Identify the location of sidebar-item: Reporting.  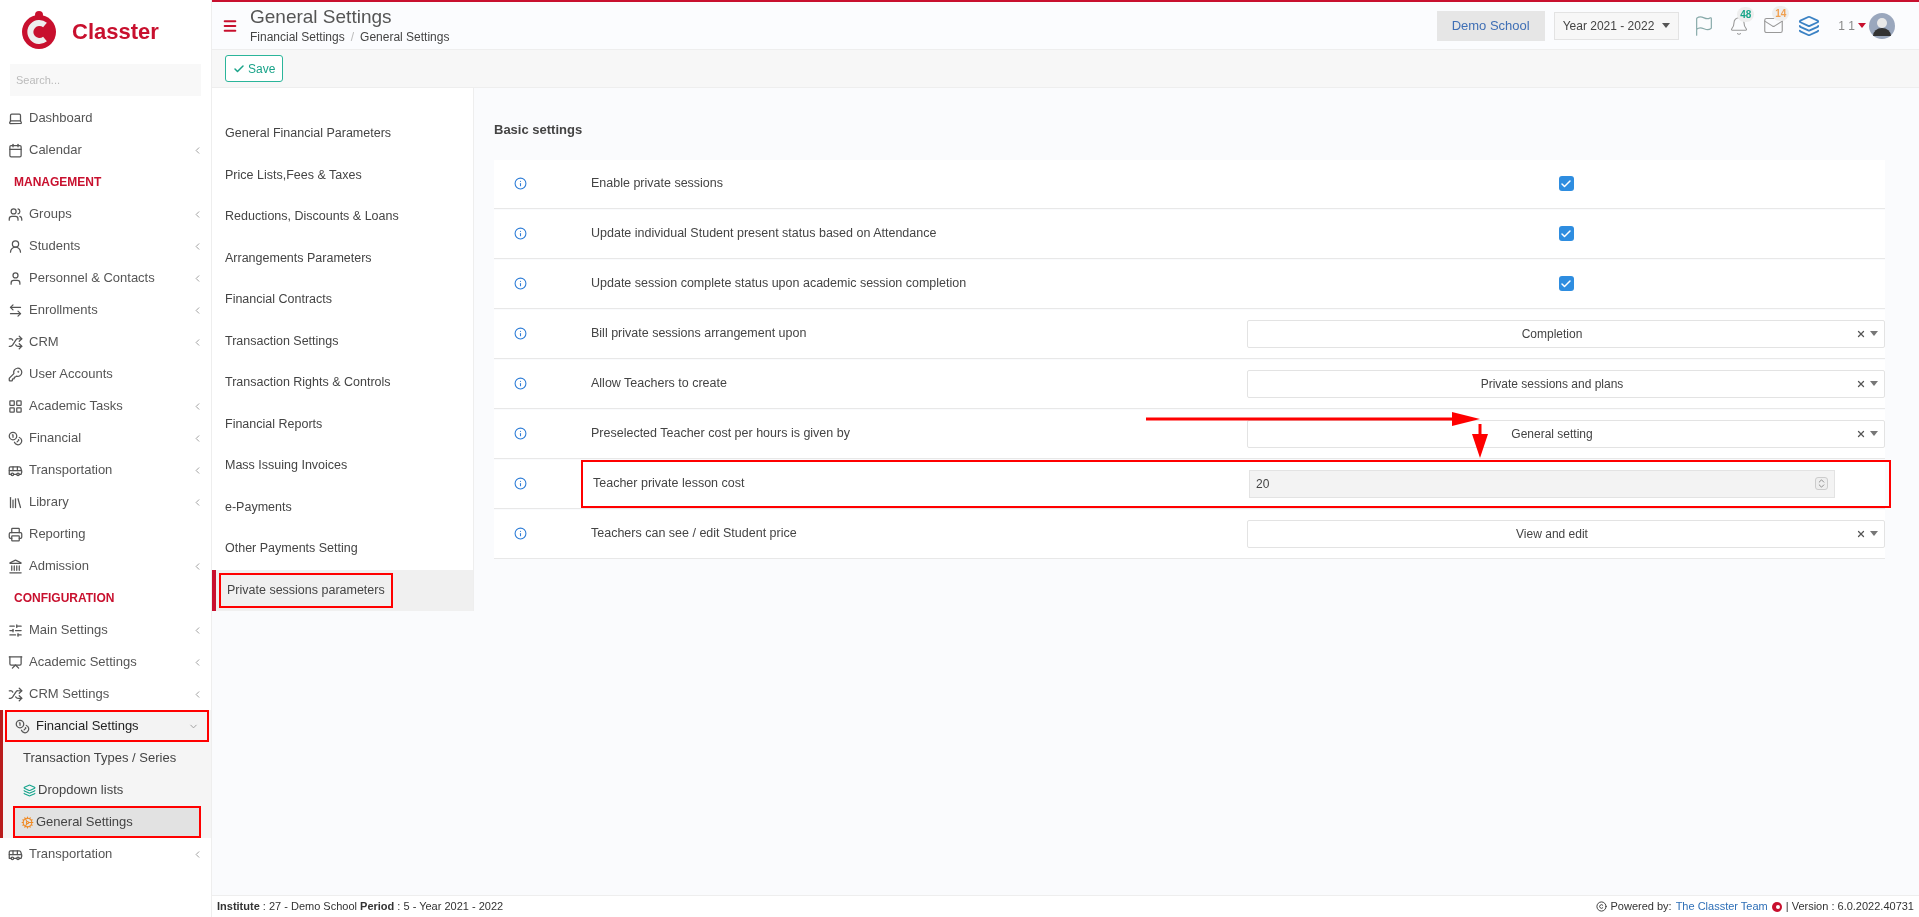
(105, 534).